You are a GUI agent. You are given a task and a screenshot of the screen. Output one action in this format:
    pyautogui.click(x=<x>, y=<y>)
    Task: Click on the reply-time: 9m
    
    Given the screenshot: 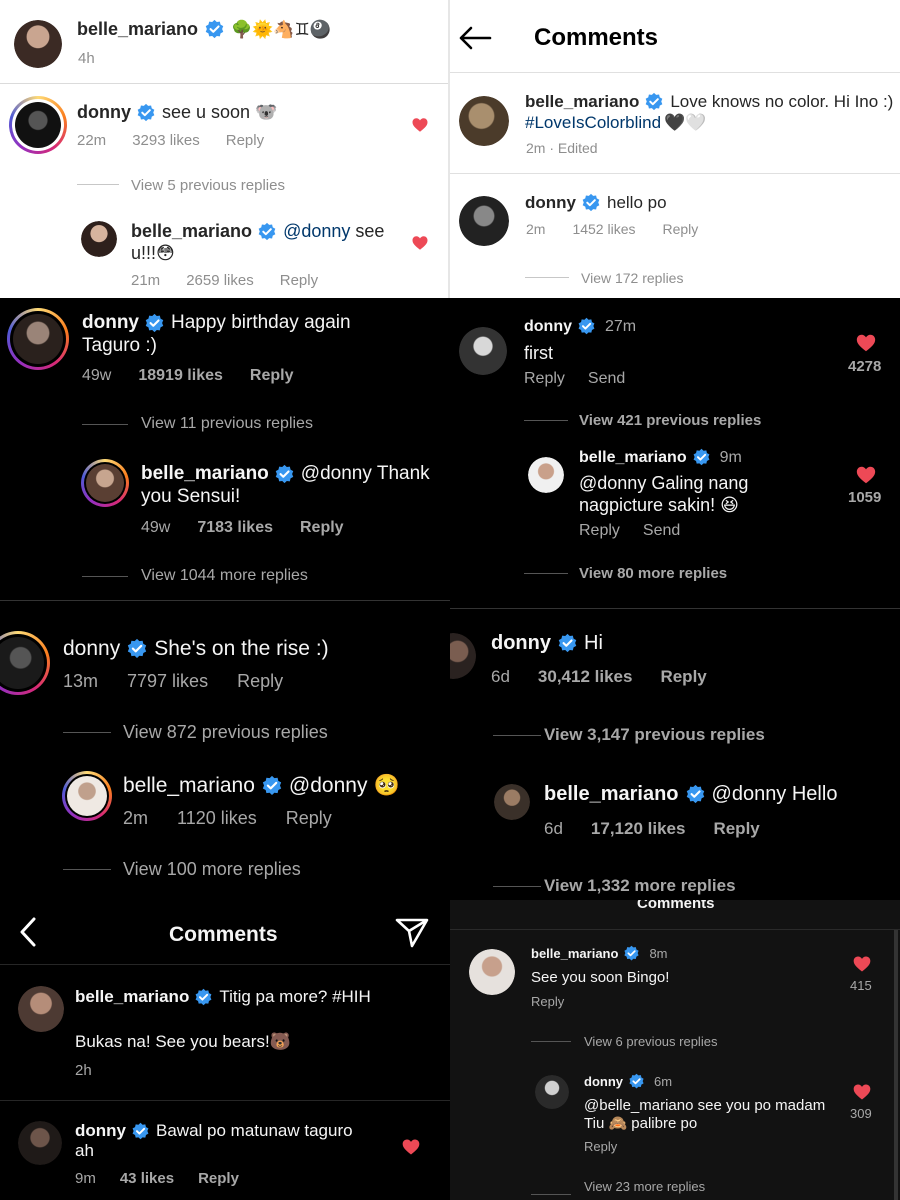 What is the action you would take?
    pyautogui.click(x=730, y=457)
    